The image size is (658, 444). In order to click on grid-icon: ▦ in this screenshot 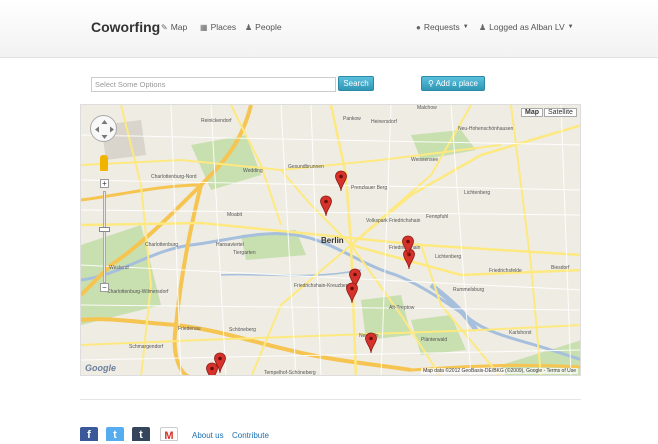, I will do `click(204, 27)`.